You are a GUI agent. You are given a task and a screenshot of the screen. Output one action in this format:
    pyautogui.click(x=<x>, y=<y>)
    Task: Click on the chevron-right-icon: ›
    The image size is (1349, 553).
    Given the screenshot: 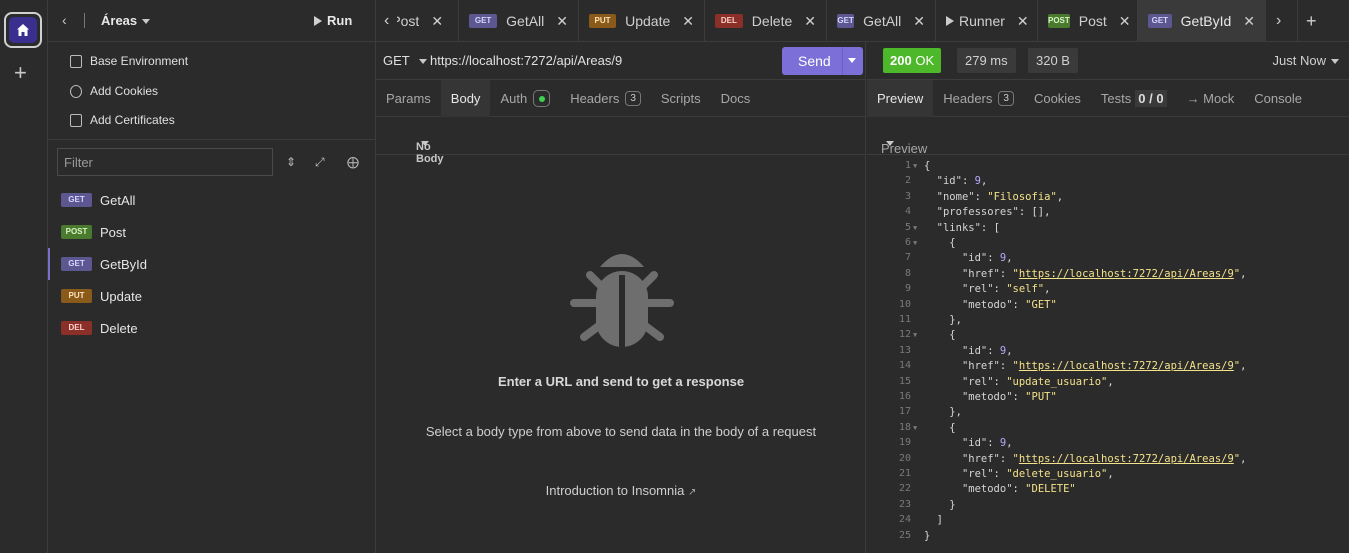 What is the action you would take?
    pyautogui.click(x=1282, y=21)
    